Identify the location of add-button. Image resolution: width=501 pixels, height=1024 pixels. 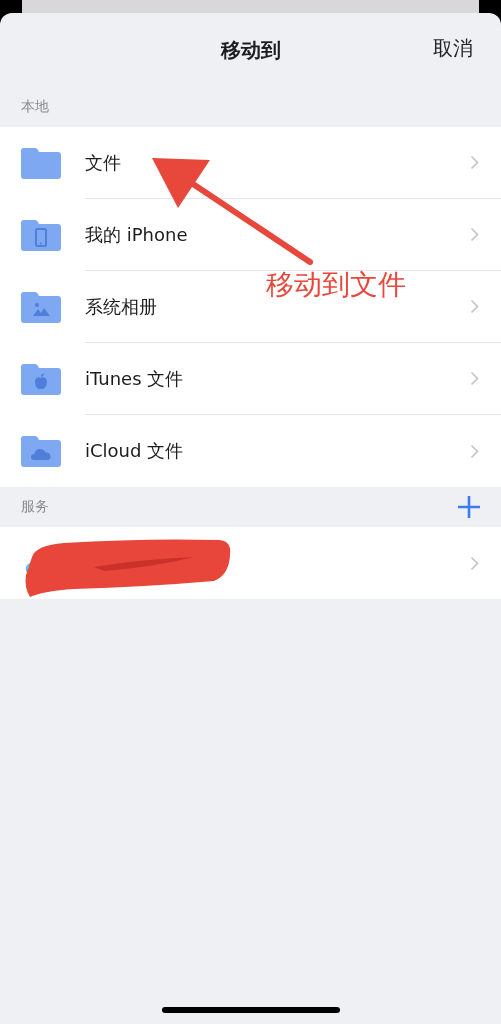
(469, 507).